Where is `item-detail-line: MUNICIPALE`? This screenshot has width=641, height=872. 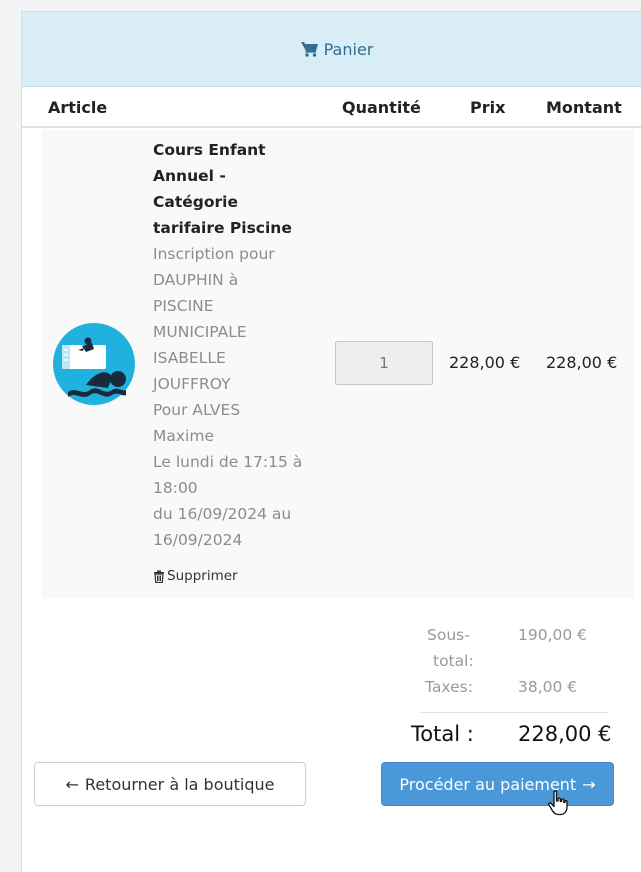
item-detail-line: MUNICIPALE is located at coordinates (200, 332).